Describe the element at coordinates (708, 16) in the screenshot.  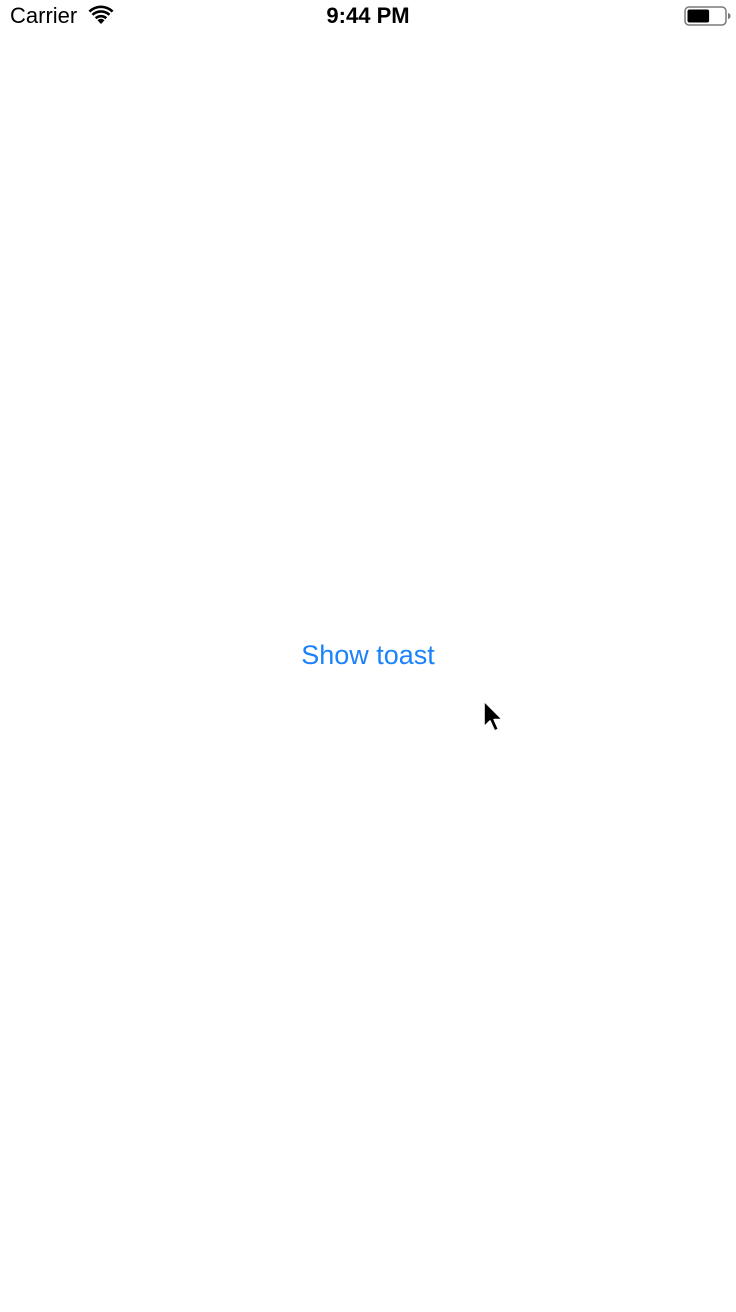
I see `battery-icon` at that location.